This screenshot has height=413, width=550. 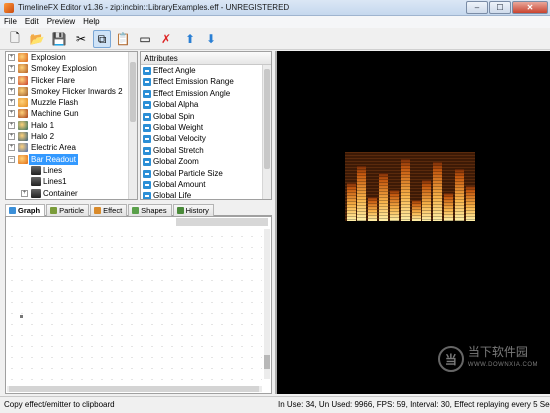 I want to click on attribute-item: Effect Emission Angle, so click(x=206, y=93).